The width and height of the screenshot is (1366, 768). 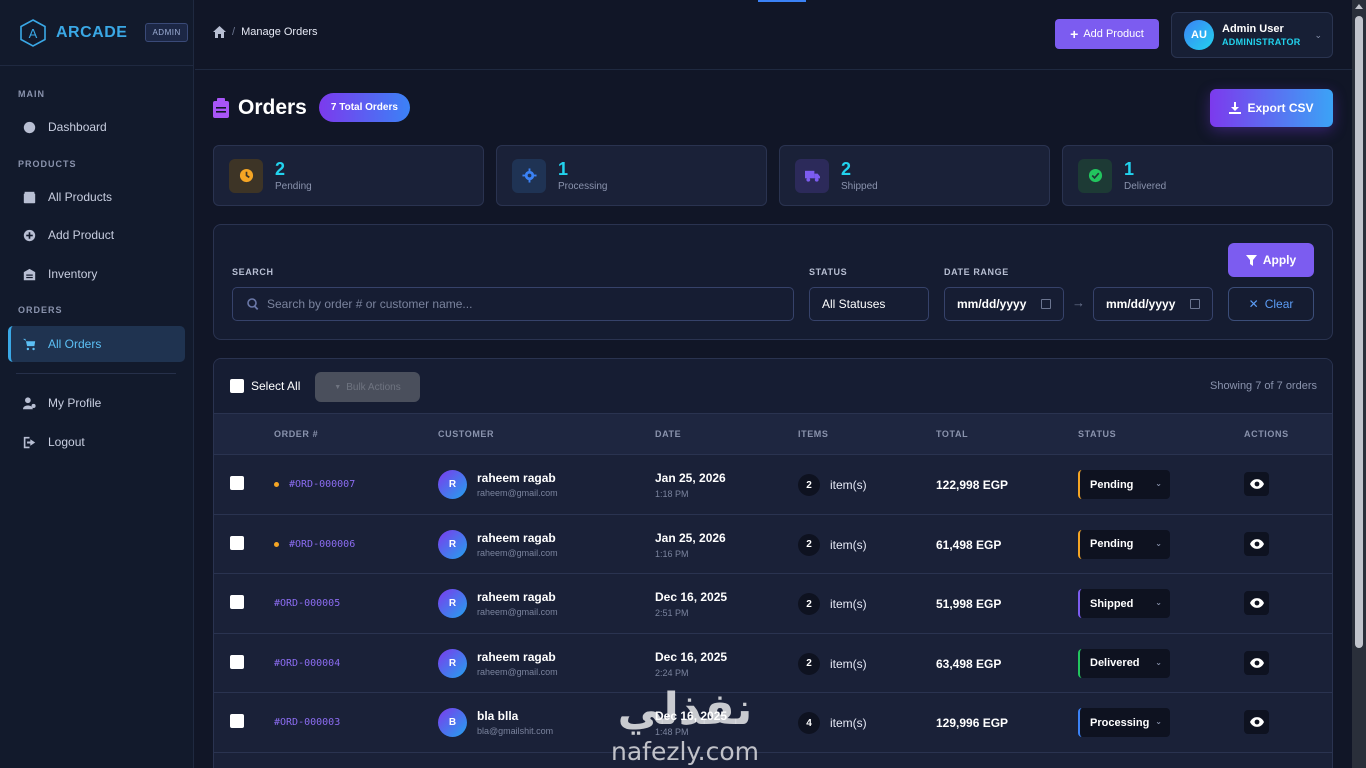 I want to click on status-dropdown: Shipped ⌄, so click(x=1124, y=603).